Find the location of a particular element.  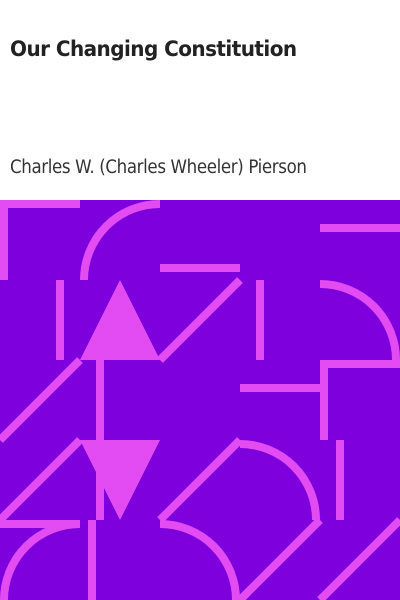

top-strip is located at coordinates (200, 5).